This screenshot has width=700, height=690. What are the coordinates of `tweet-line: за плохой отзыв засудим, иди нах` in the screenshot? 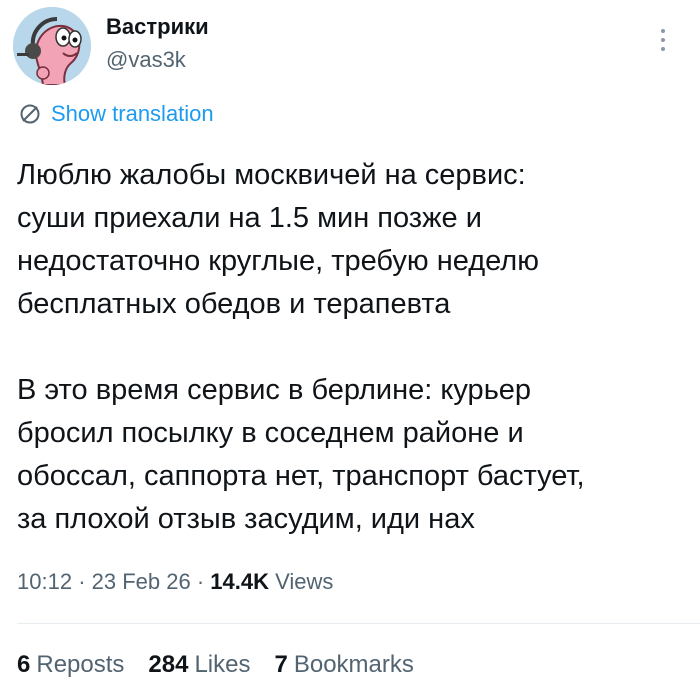 It's located at (246, 519).